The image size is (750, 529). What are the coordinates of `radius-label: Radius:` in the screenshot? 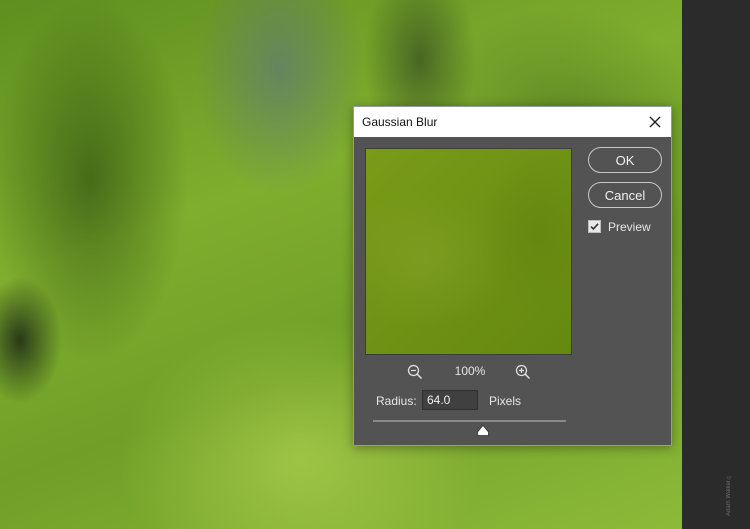 It's located at (396, 401).